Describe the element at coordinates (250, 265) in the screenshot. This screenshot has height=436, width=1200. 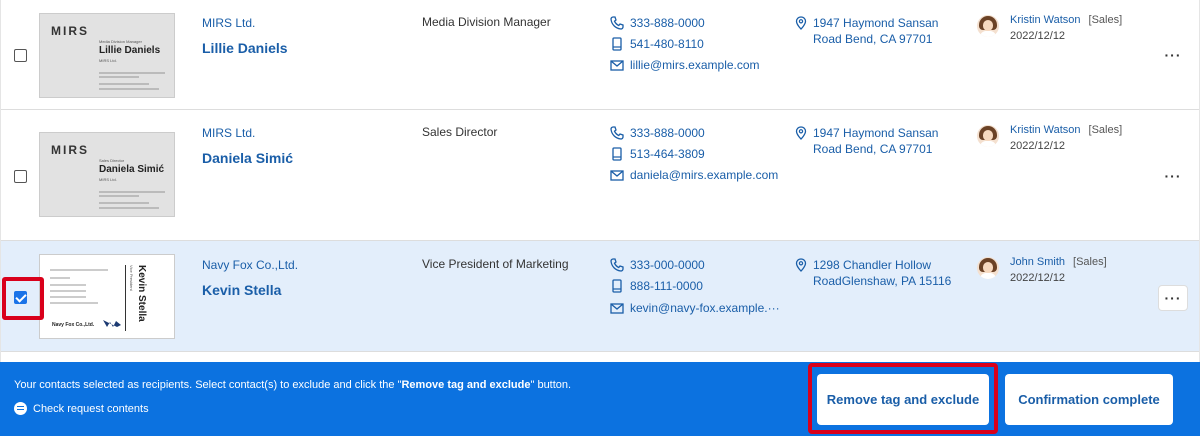
I see `company-name: Navy Fox Co.,Ltd.` at that location.